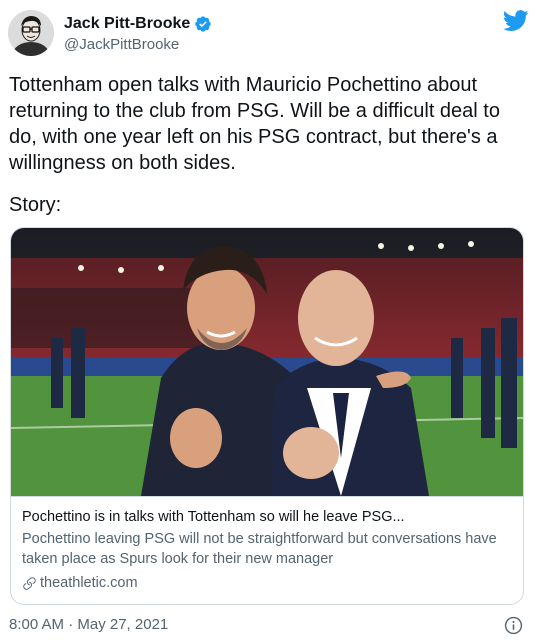 The width and height of the screenshot is (541, 642). I want to click on verified-badge-icon, so click(203, 24).